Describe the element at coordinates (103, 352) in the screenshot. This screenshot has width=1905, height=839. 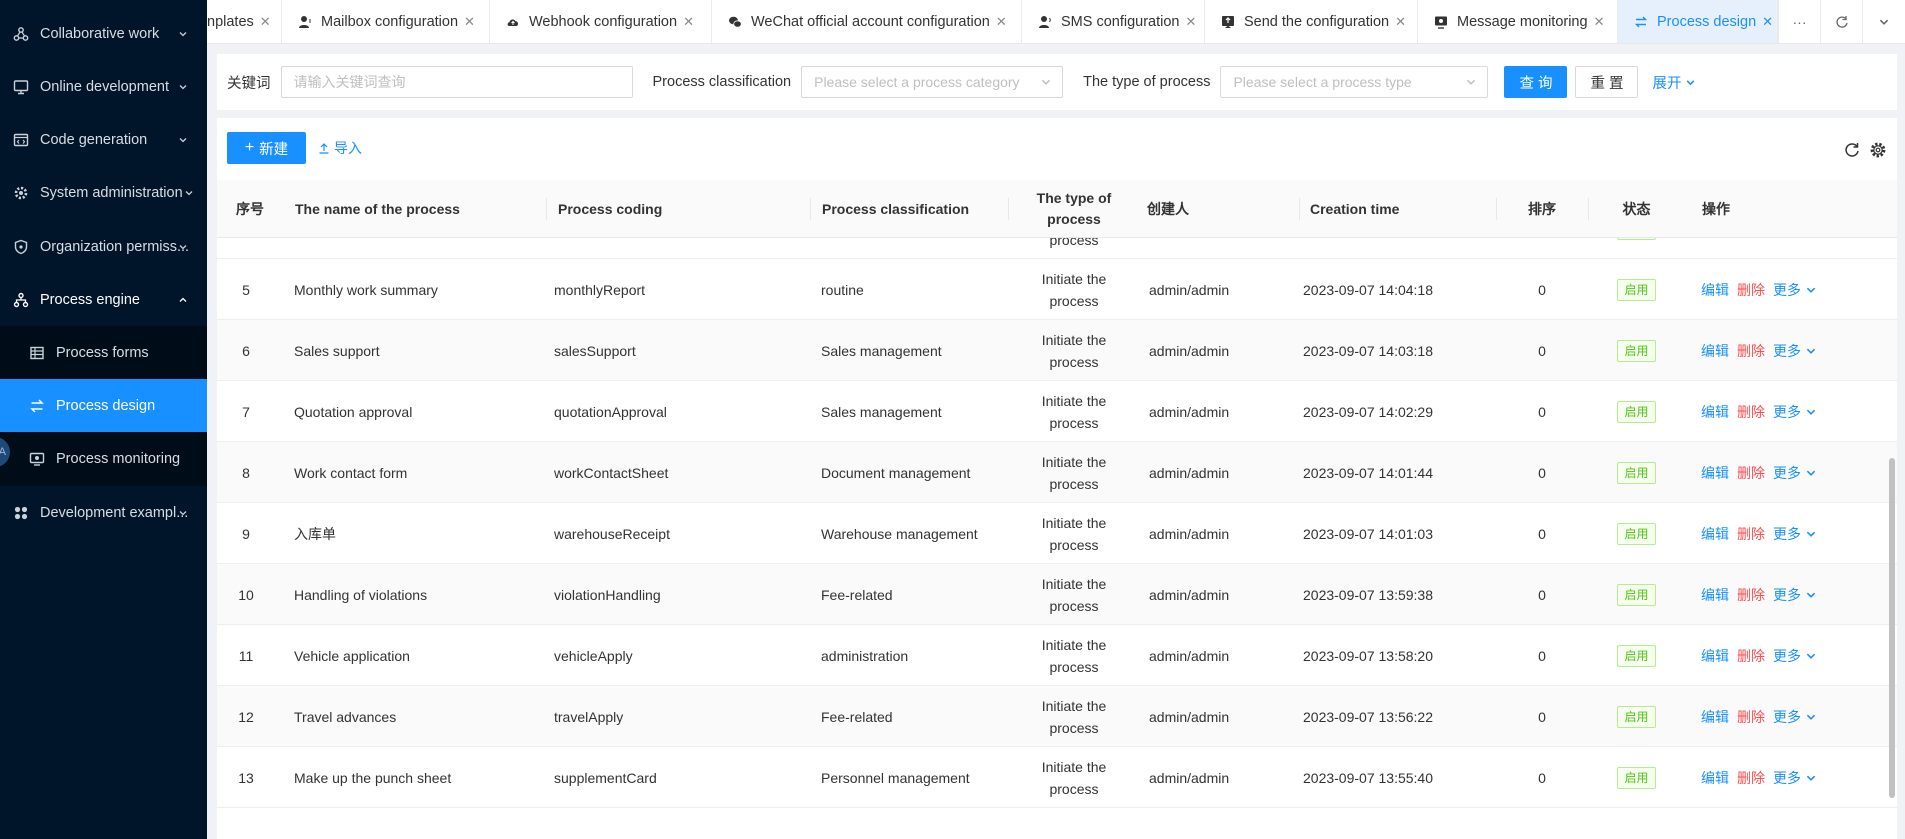
I see `sidebar-item-process-forms: Process forms` at that location.